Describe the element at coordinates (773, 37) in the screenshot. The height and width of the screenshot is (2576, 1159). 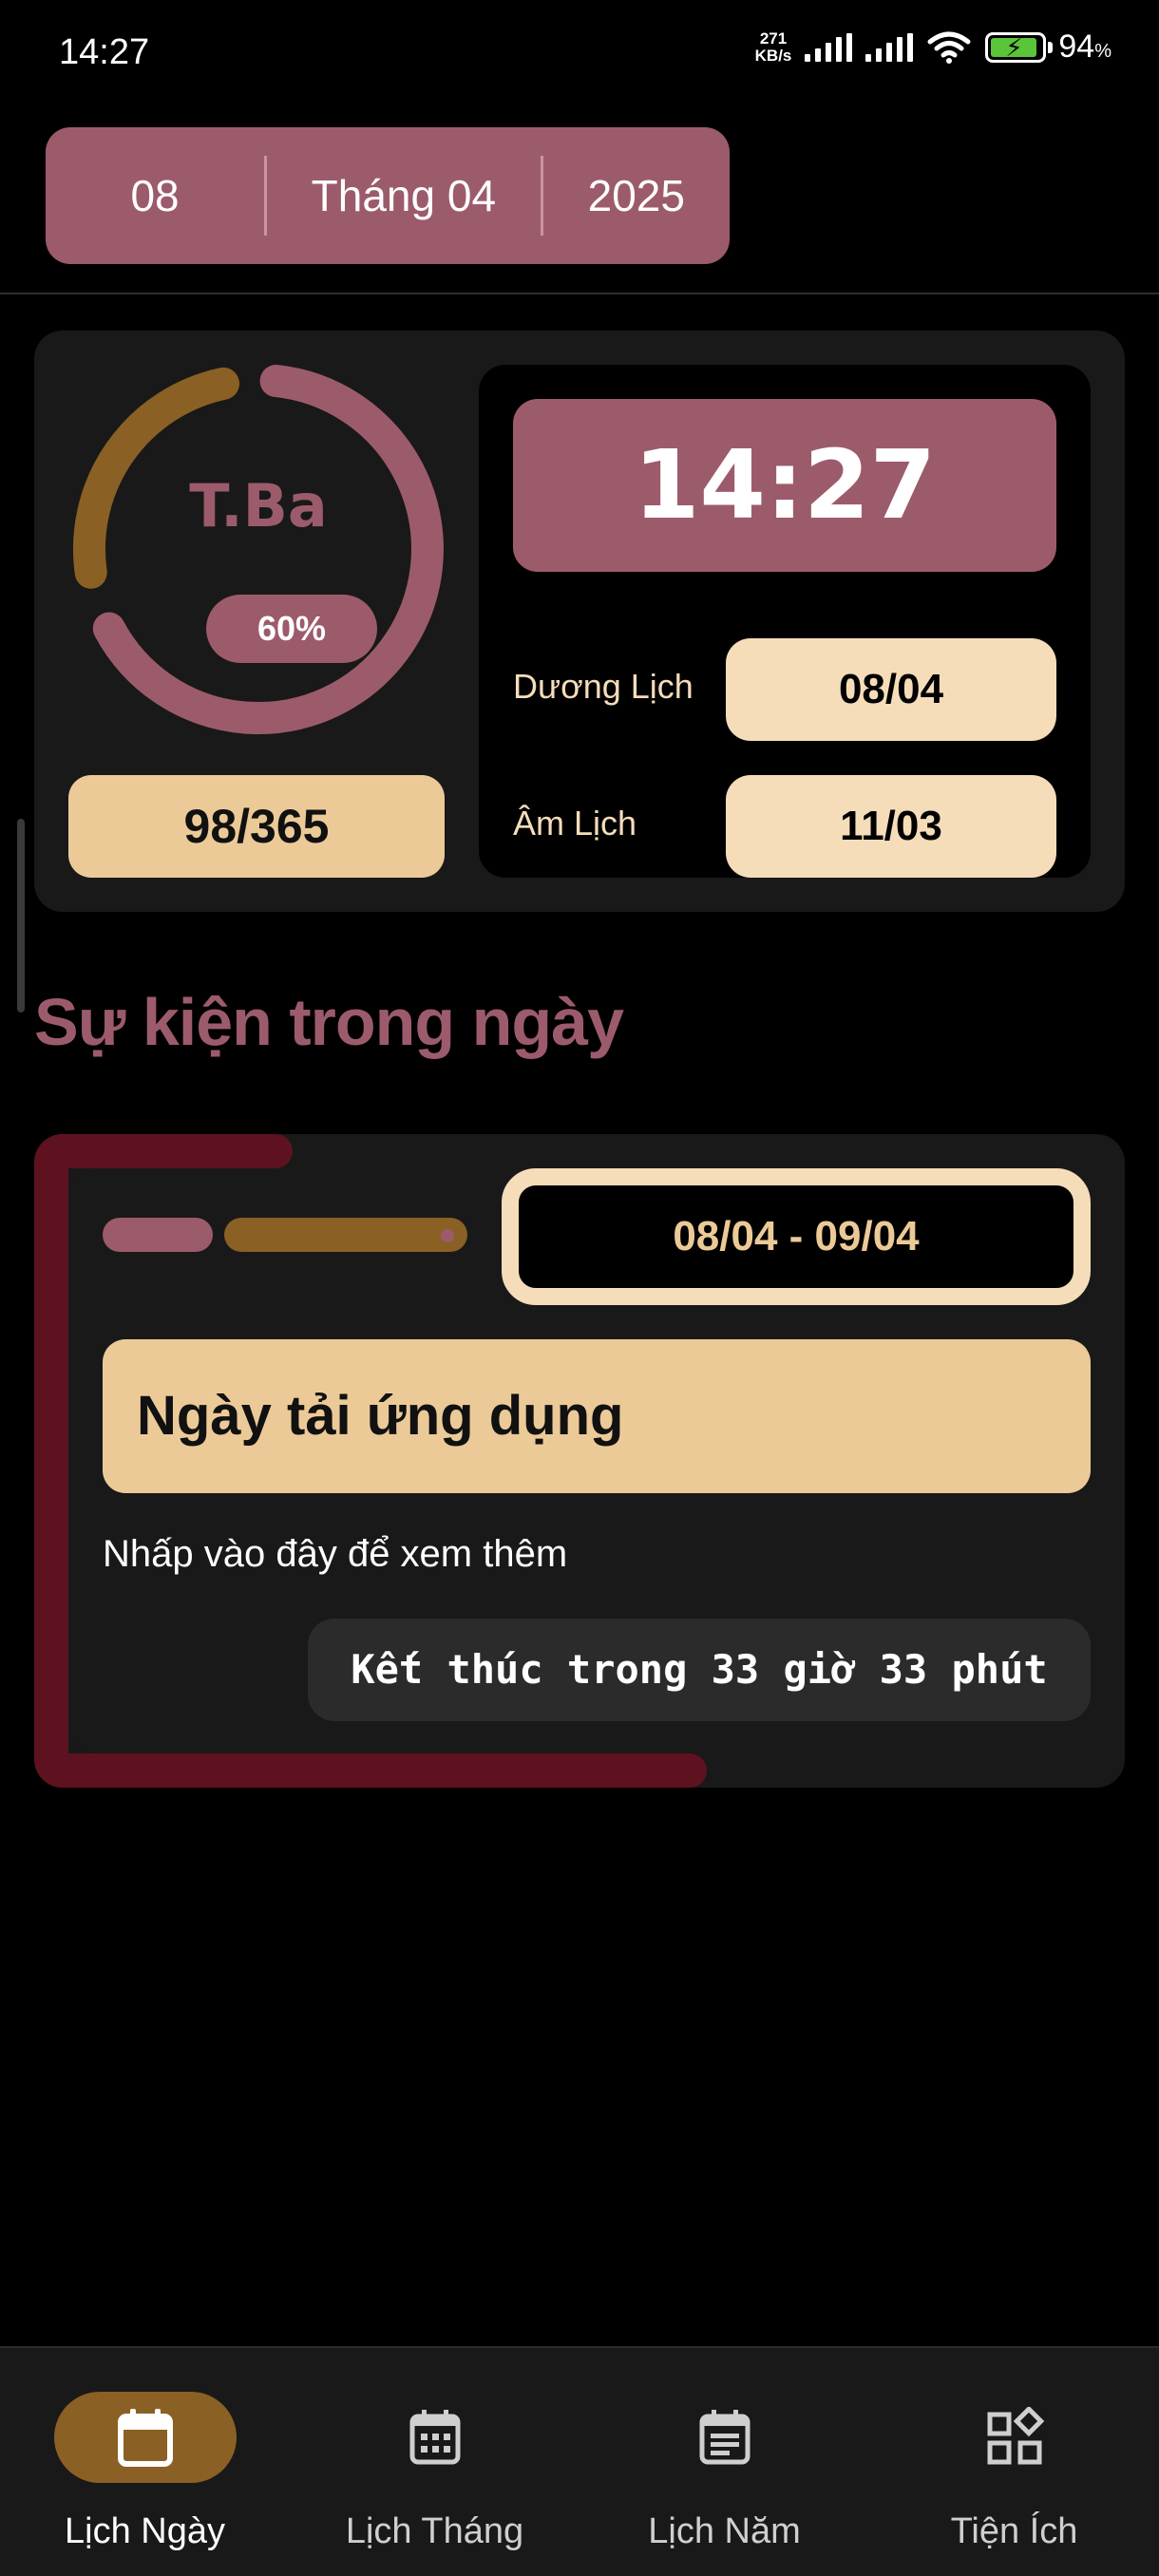
I see `network-speed-value: 271` at that location.